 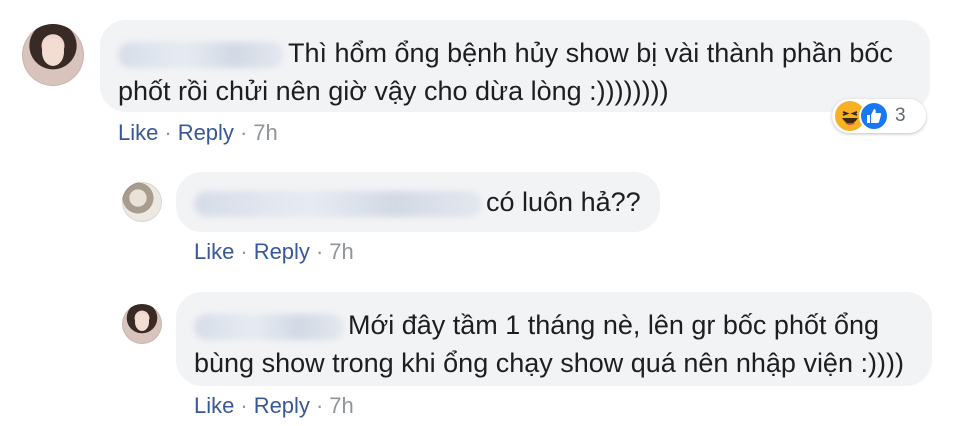 What do you see at coordinates (874, 116) in the screenshot?
I see `like-icon` at bounding box center [874, 116].